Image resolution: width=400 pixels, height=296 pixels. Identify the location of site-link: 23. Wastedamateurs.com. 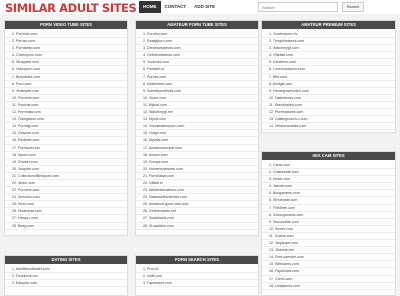
(197, 191).